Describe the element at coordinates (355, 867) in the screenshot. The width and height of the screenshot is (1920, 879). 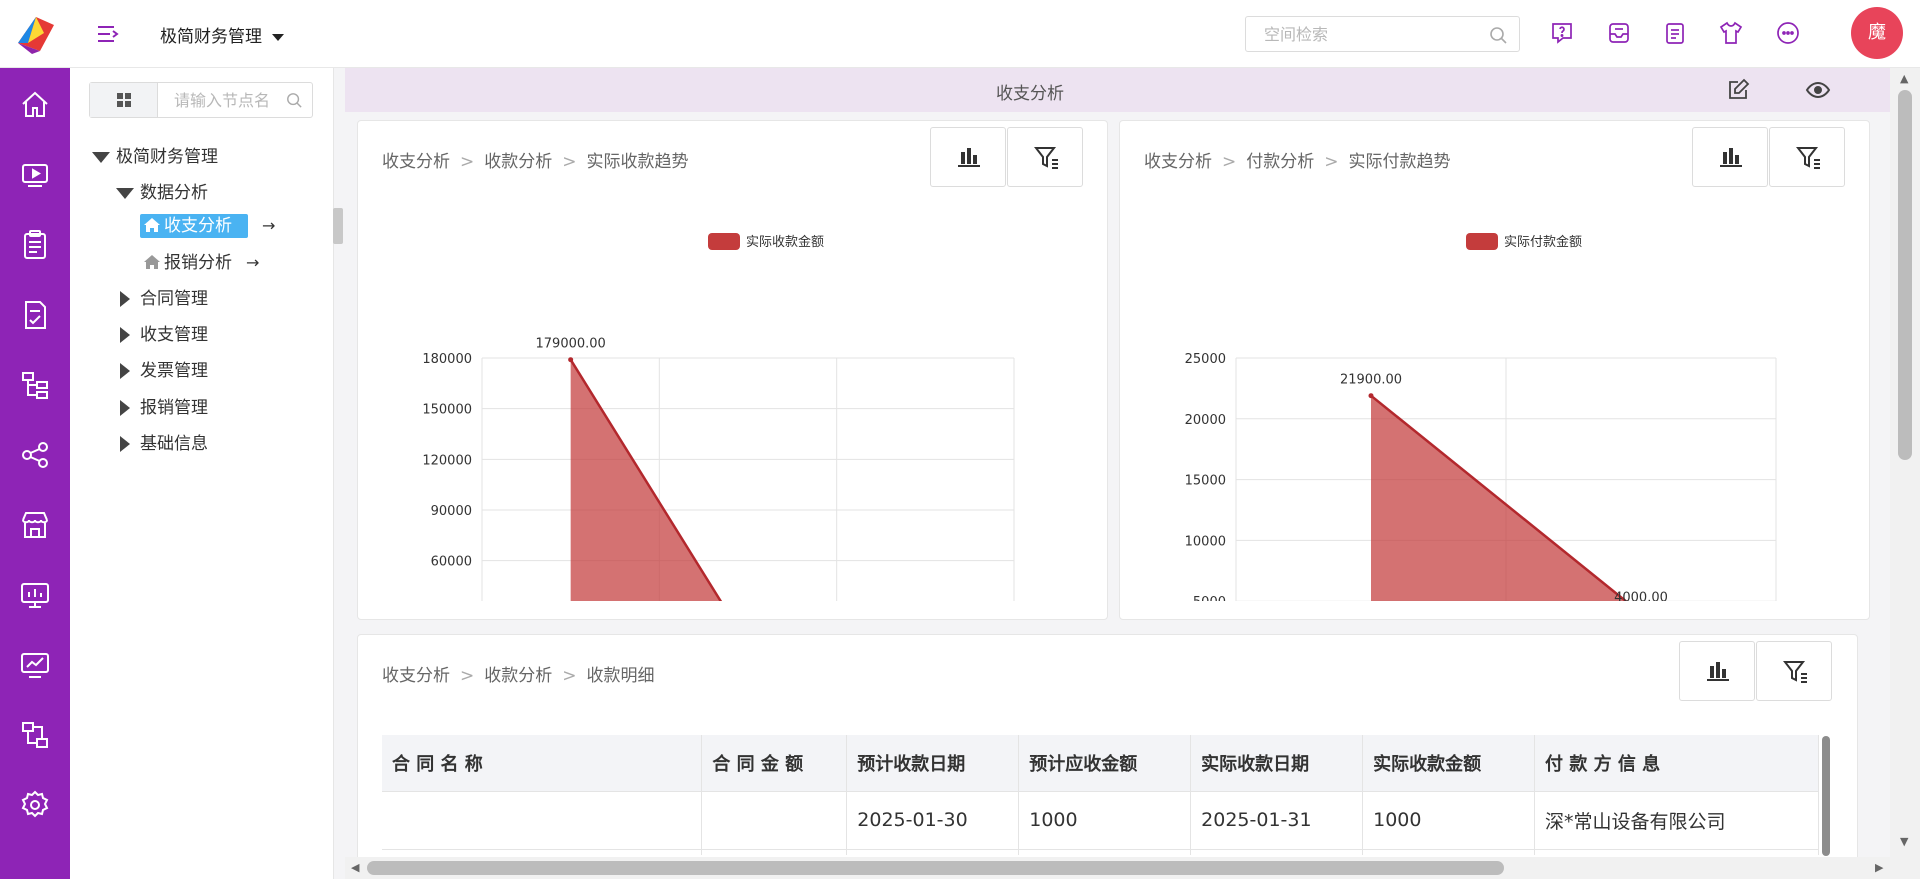
I see `scroll-left-icon: ◀` at that location.